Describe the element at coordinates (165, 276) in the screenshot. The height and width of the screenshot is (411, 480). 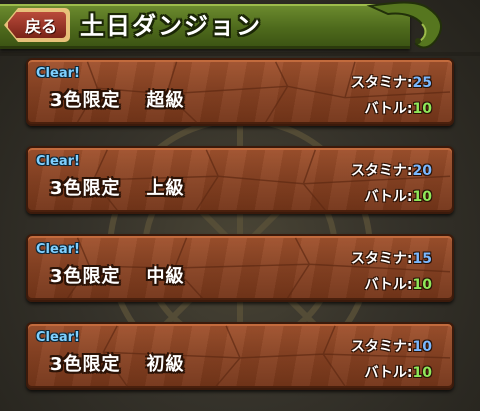
I see `dungeon-difficulty: 中級` at that location.